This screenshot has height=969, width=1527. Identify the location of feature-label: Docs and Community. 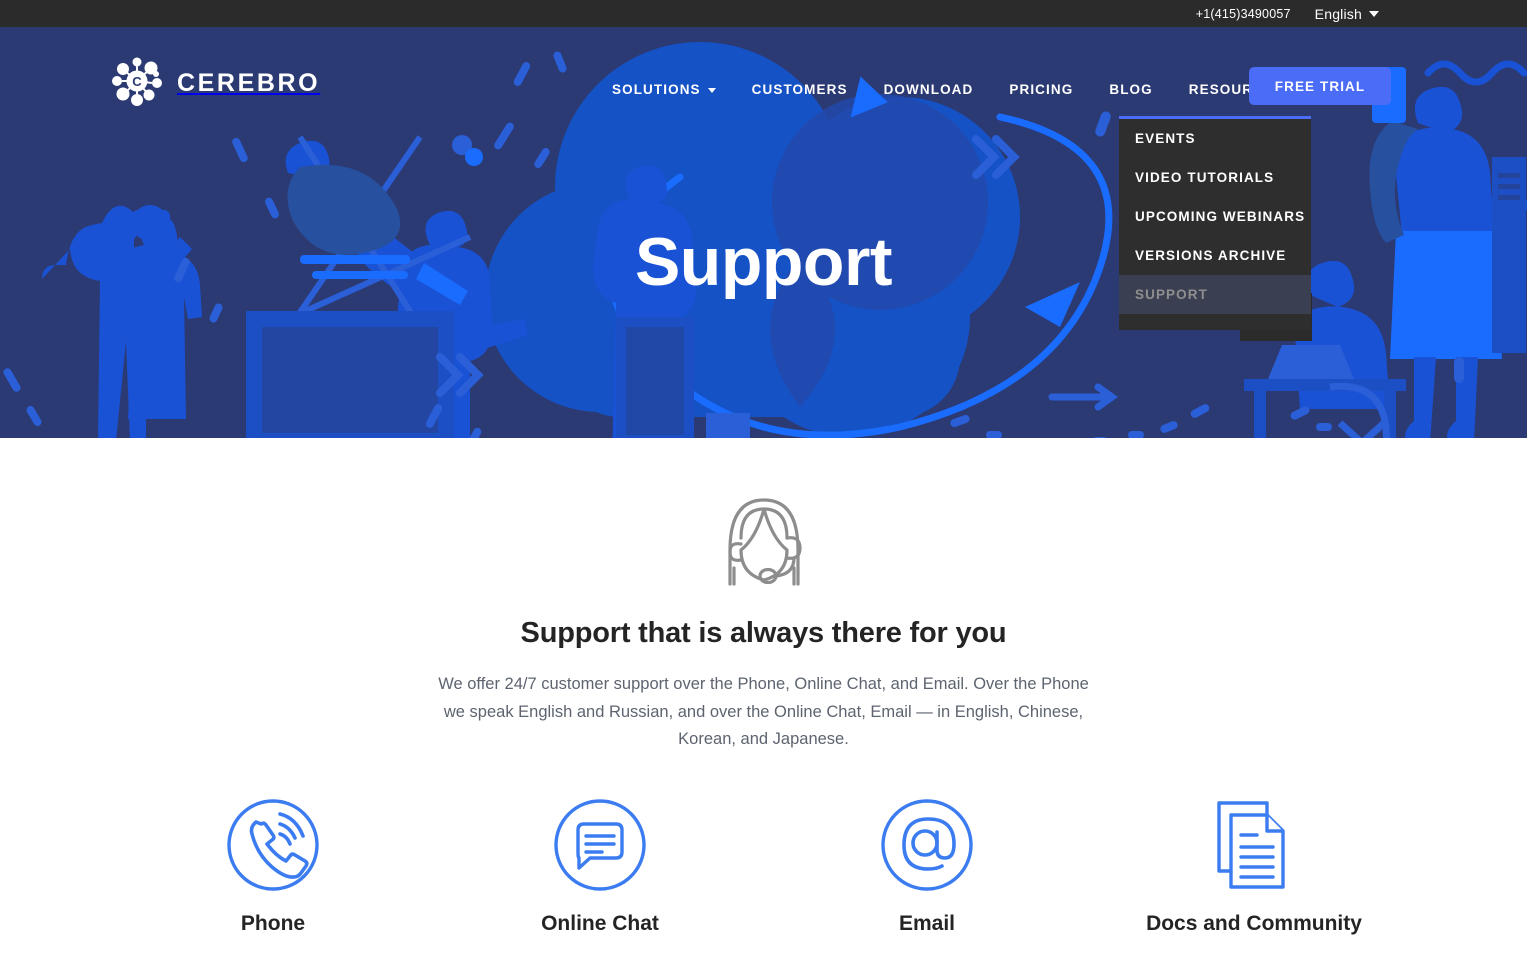
(1254, 923).